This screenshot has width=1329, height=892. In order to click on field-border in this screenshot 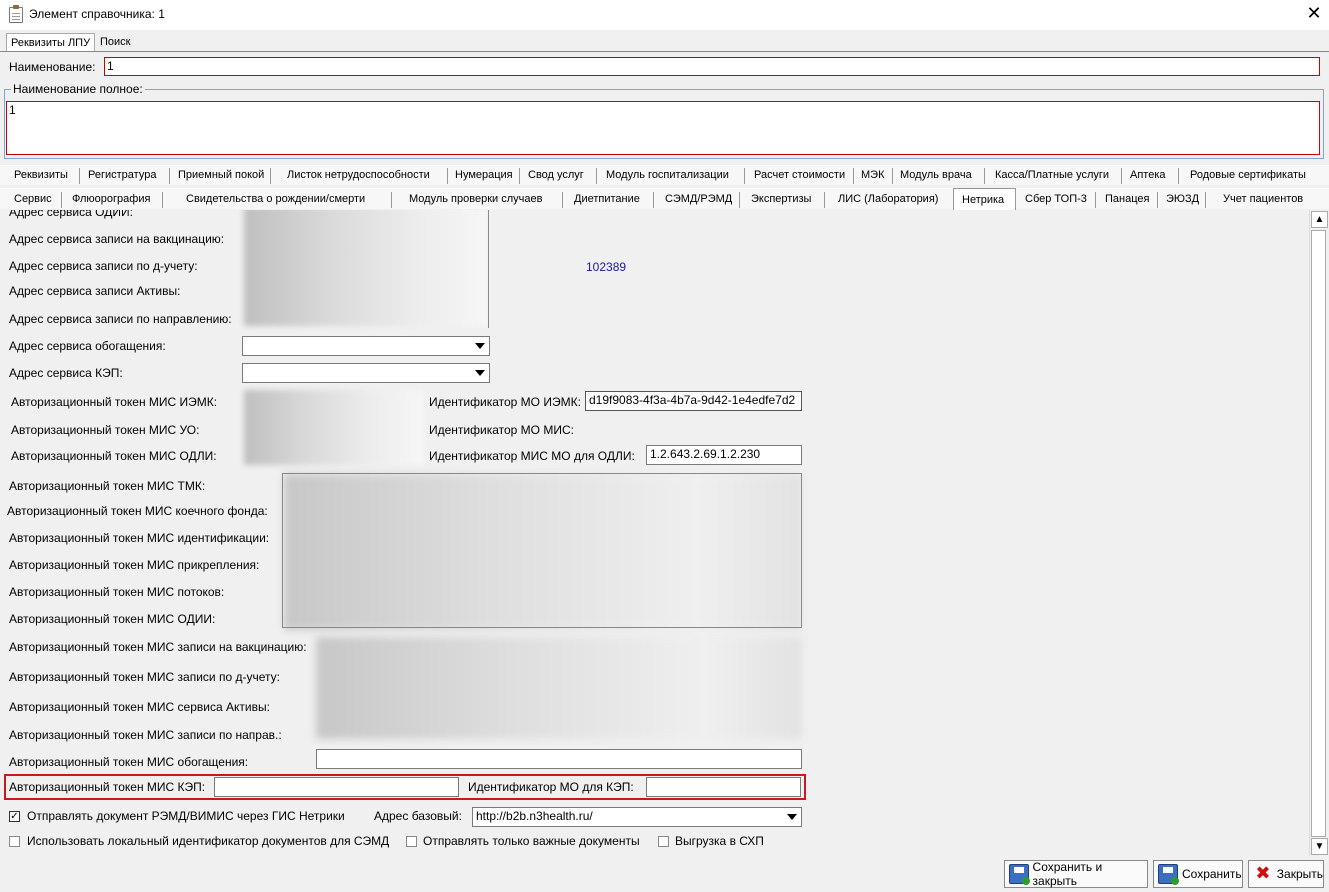, I will do `click(488, 269)`.